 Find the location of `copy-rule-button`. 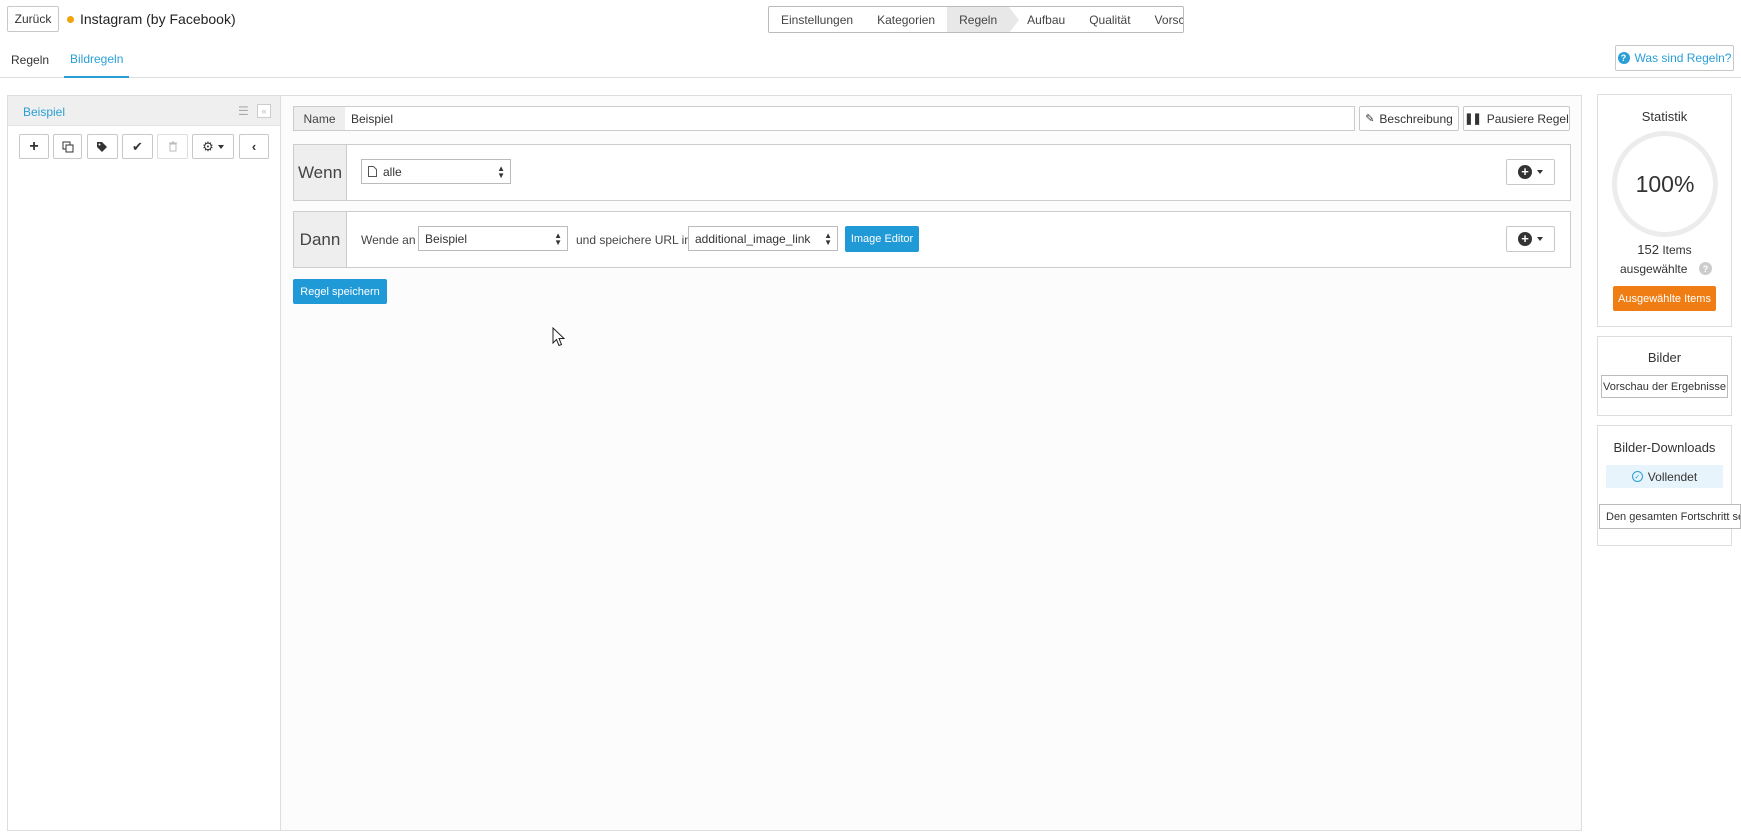

copy-rule-button is located at coordinates (67, 146).